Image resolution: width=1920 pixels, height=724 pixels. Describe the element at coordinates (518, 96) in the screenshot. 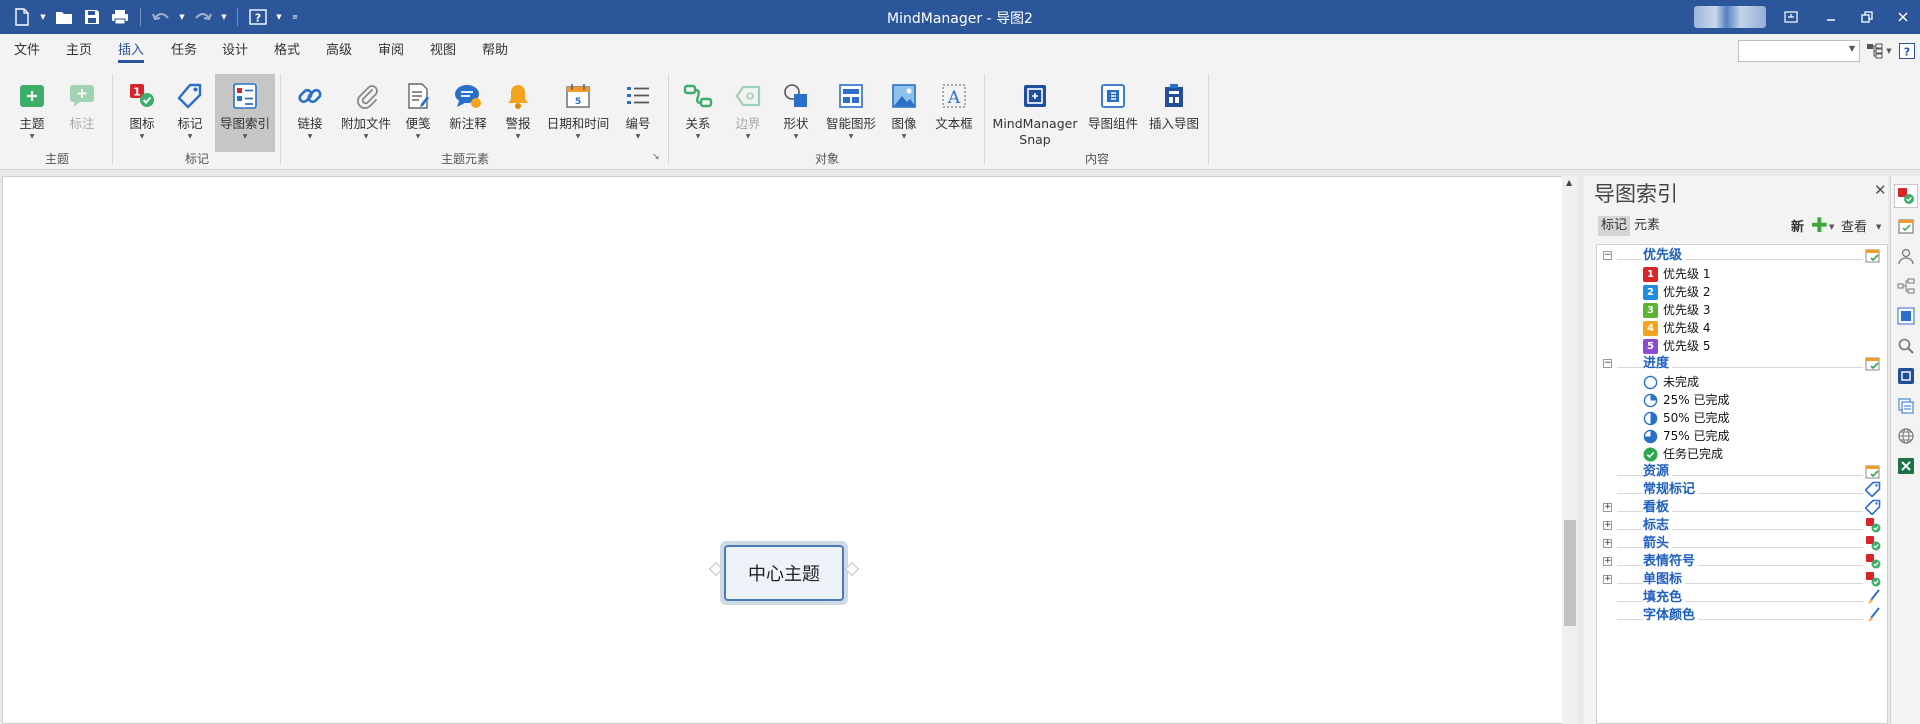

I see `bell-icon` at that location.